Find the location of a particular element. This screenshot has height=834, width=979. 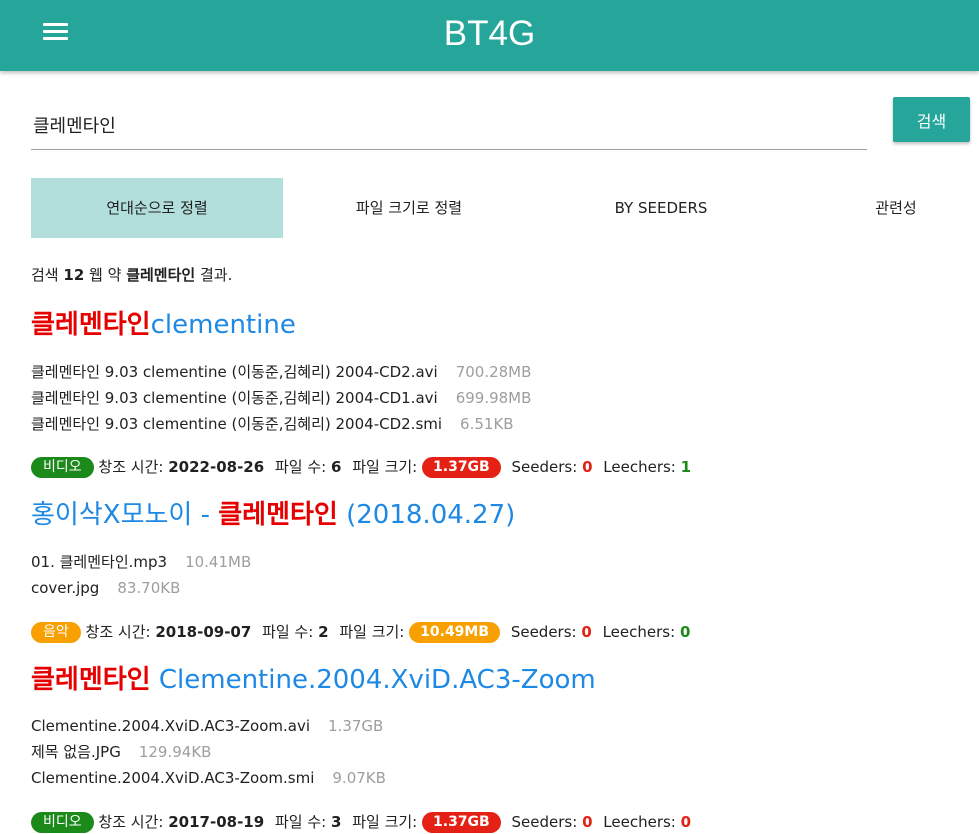

file-size: 1.37GB is located at coordinates (356, 726).